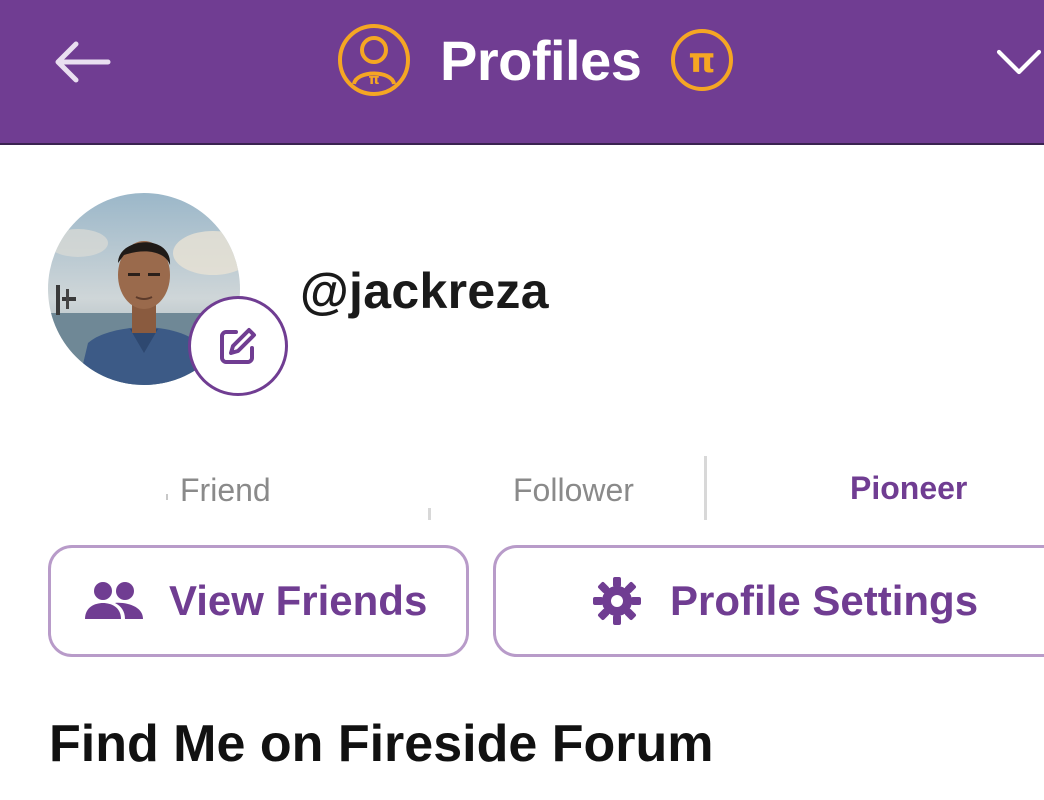 Image resolution: width=1044 pixels, height=800 pixels. Describe the element at coordinates (824, 600) in the screenshot. I see `profile-settings-label: Profile Settings` at that location.